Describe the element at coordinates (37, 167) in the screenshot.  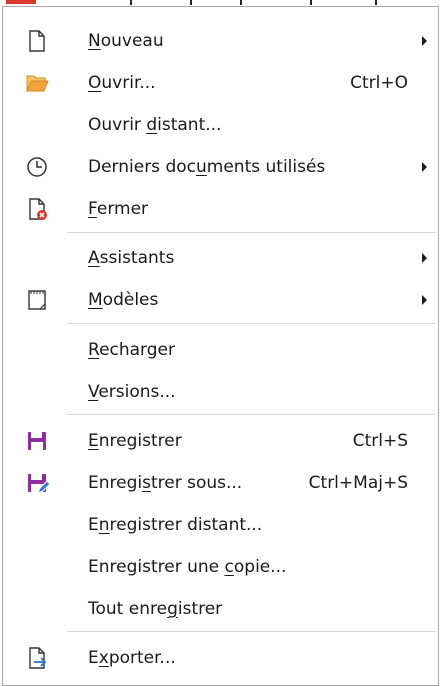
I see `recent-clock-icon` at that location.